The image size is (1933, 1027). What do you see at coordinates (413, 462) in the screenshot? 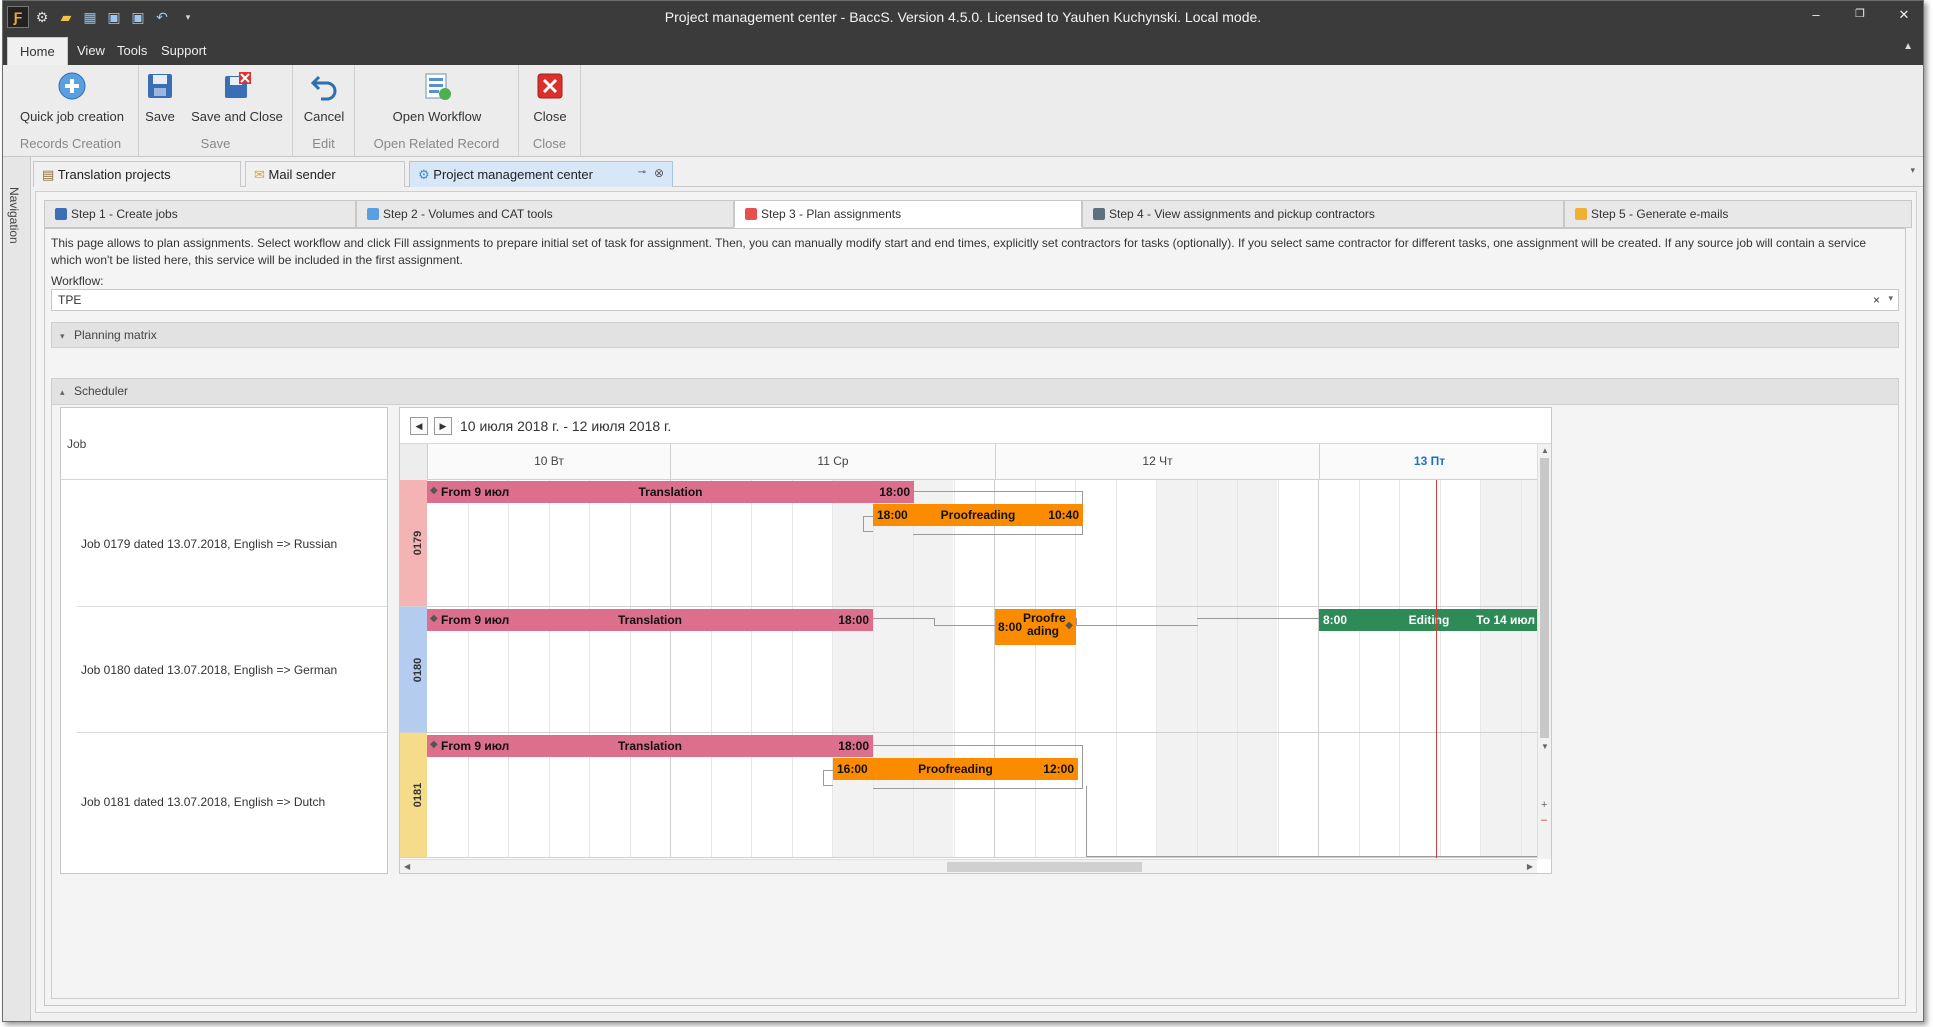
I see `timeline-corner` at bounding box center [413, 462].